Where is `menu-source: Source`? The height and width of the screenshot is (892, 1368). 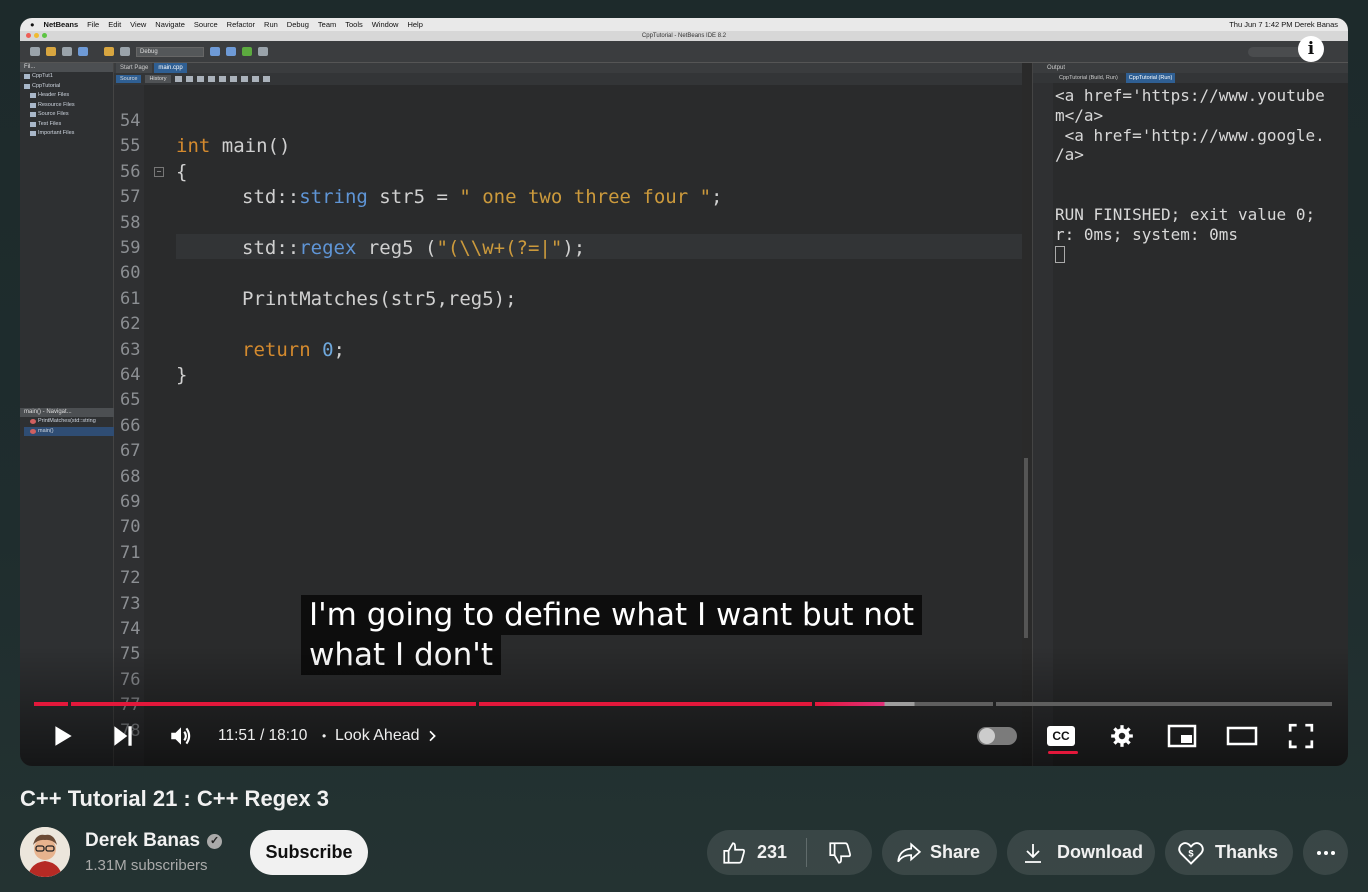
menu-source: Source is located at coordinates (205, 24).